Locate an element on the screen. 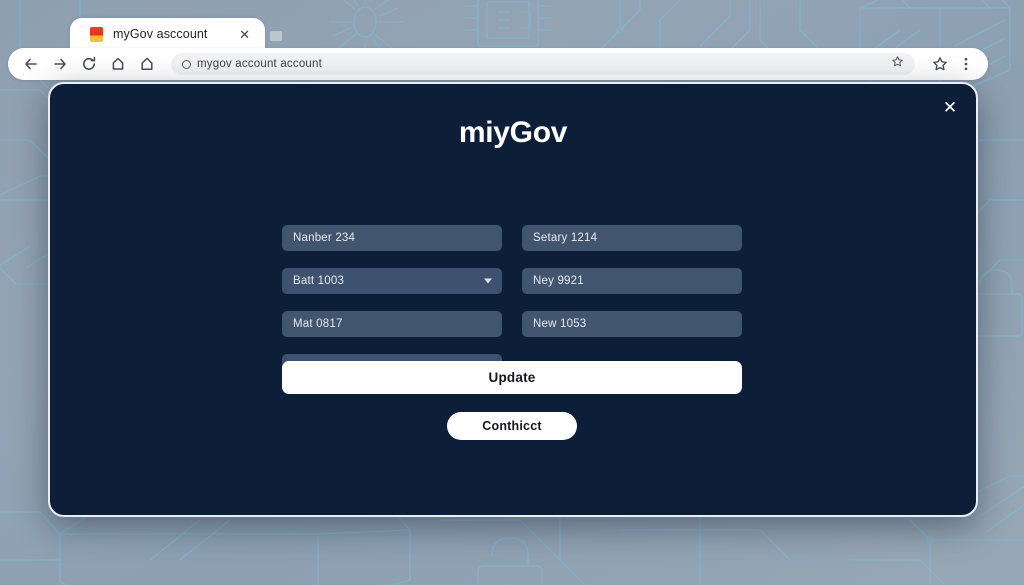 The height and width of the screenshot is (585, 1024). three-dot-menu-icon is located at coordinates (965, 64).